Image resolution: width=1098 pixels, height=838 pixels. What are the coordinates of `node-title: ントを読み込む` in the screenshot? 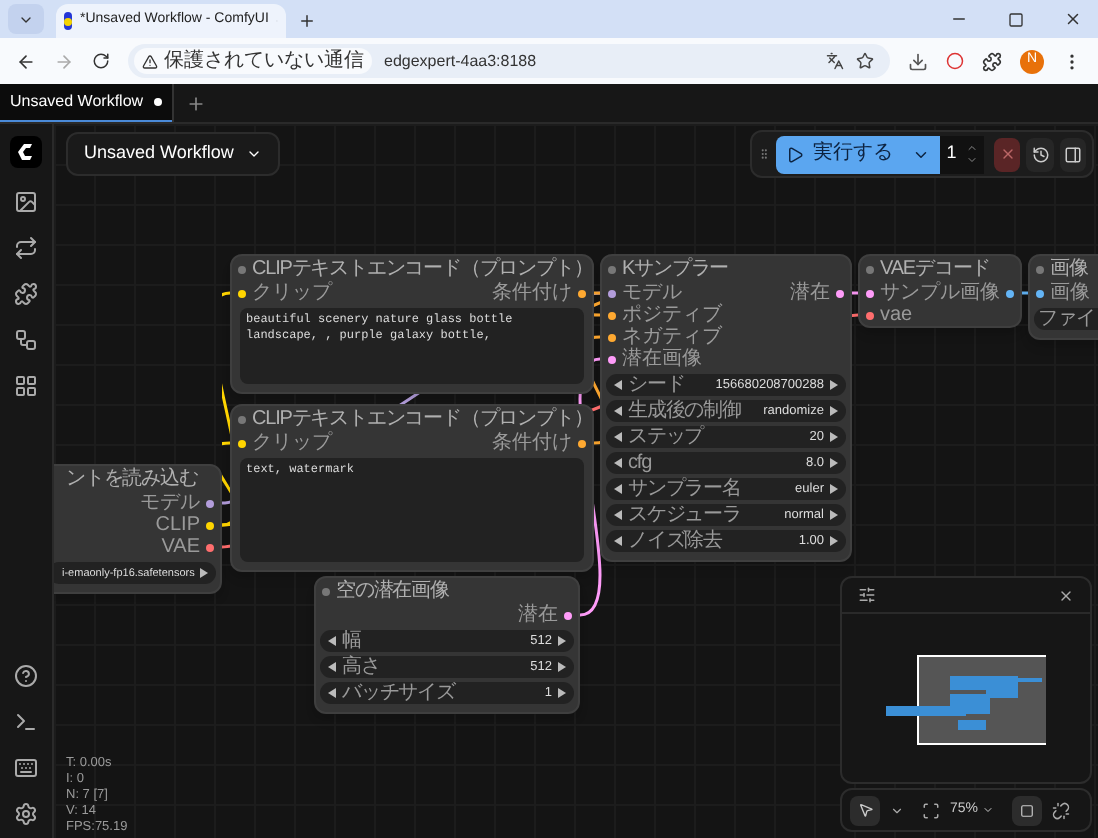 It's located at (132, 479).